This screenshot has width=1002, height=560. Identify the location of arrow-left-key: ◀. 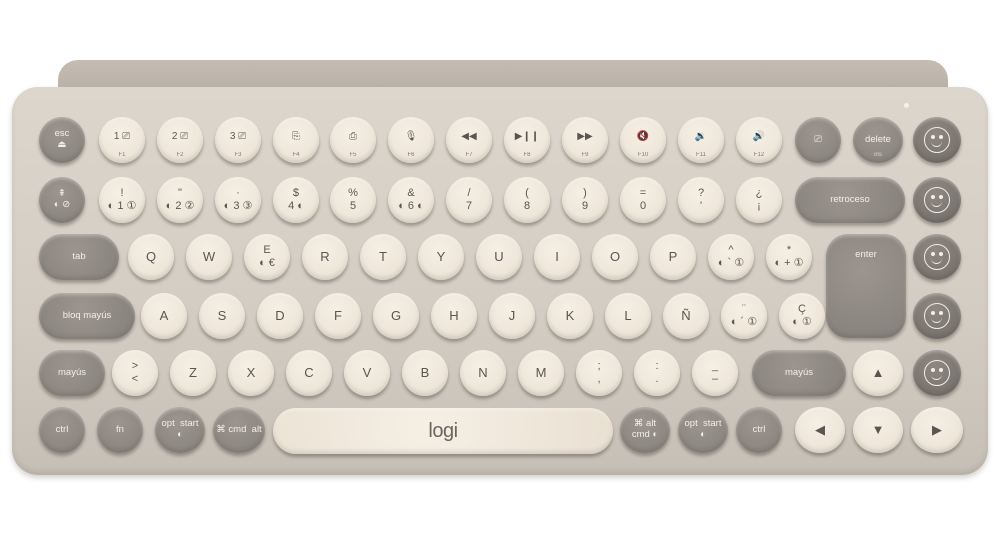
(820, 430).